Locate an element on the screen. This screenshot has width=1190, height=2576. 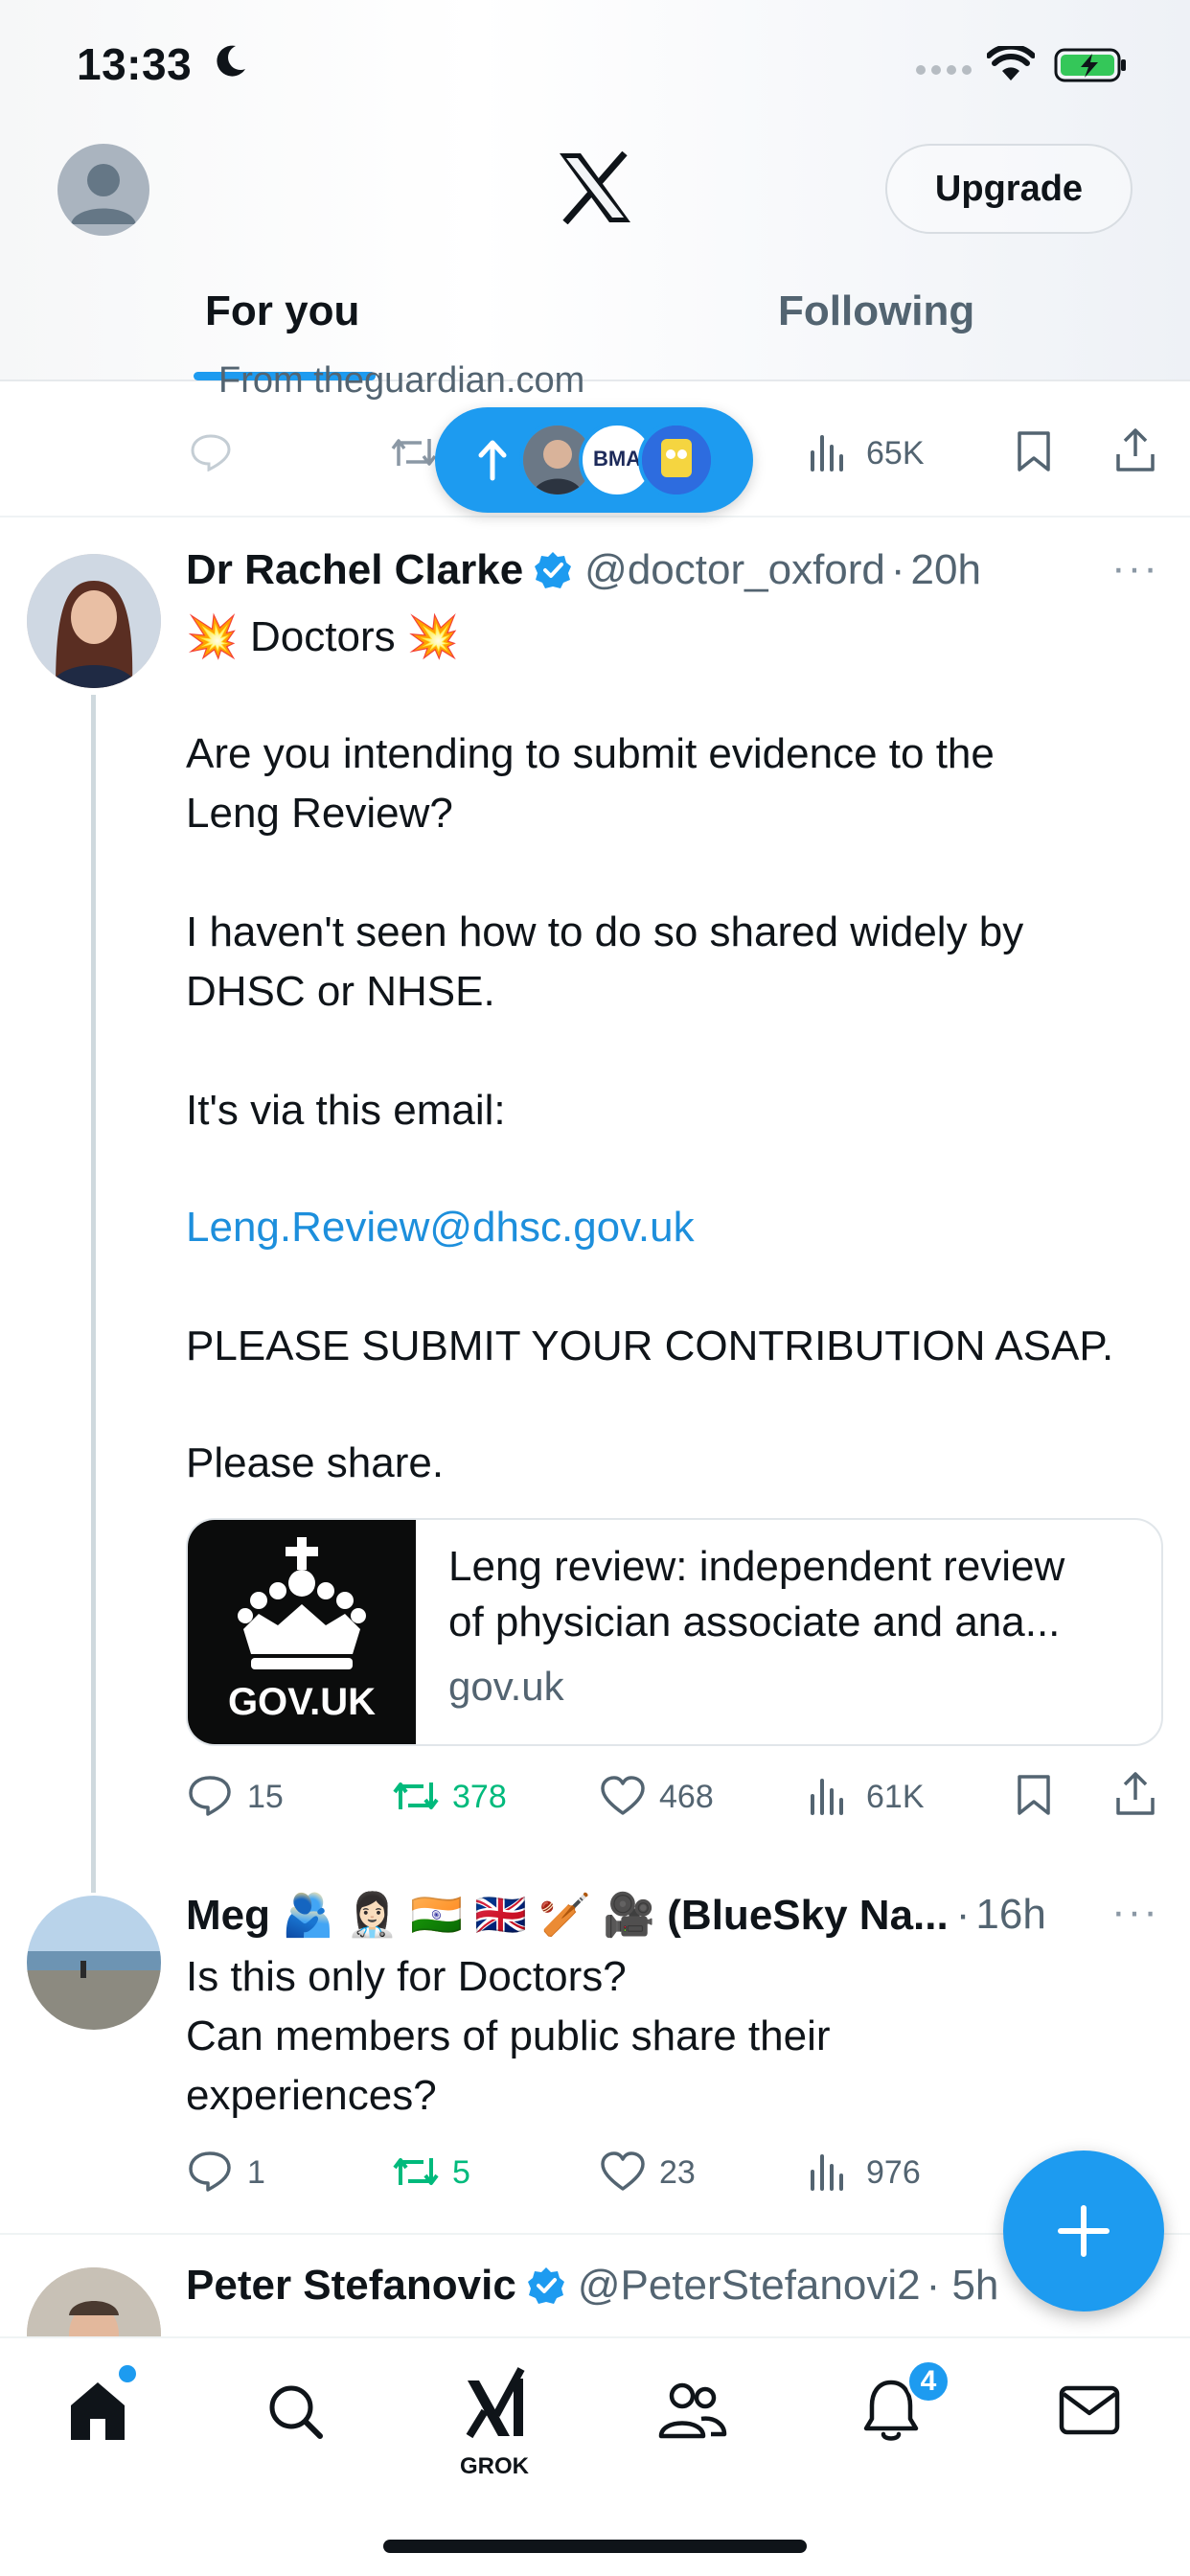
views-count: 65K is located at coordinates (896, 453).